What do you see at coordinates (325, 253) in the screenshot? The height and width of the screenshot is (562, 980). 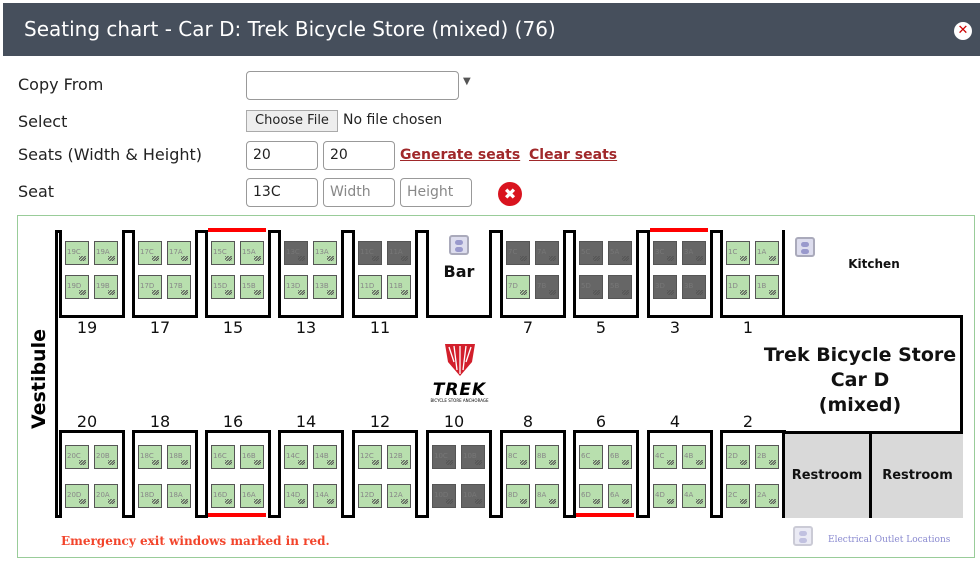 I see `seat-13A: 13A` at bounding box center [325, 253].